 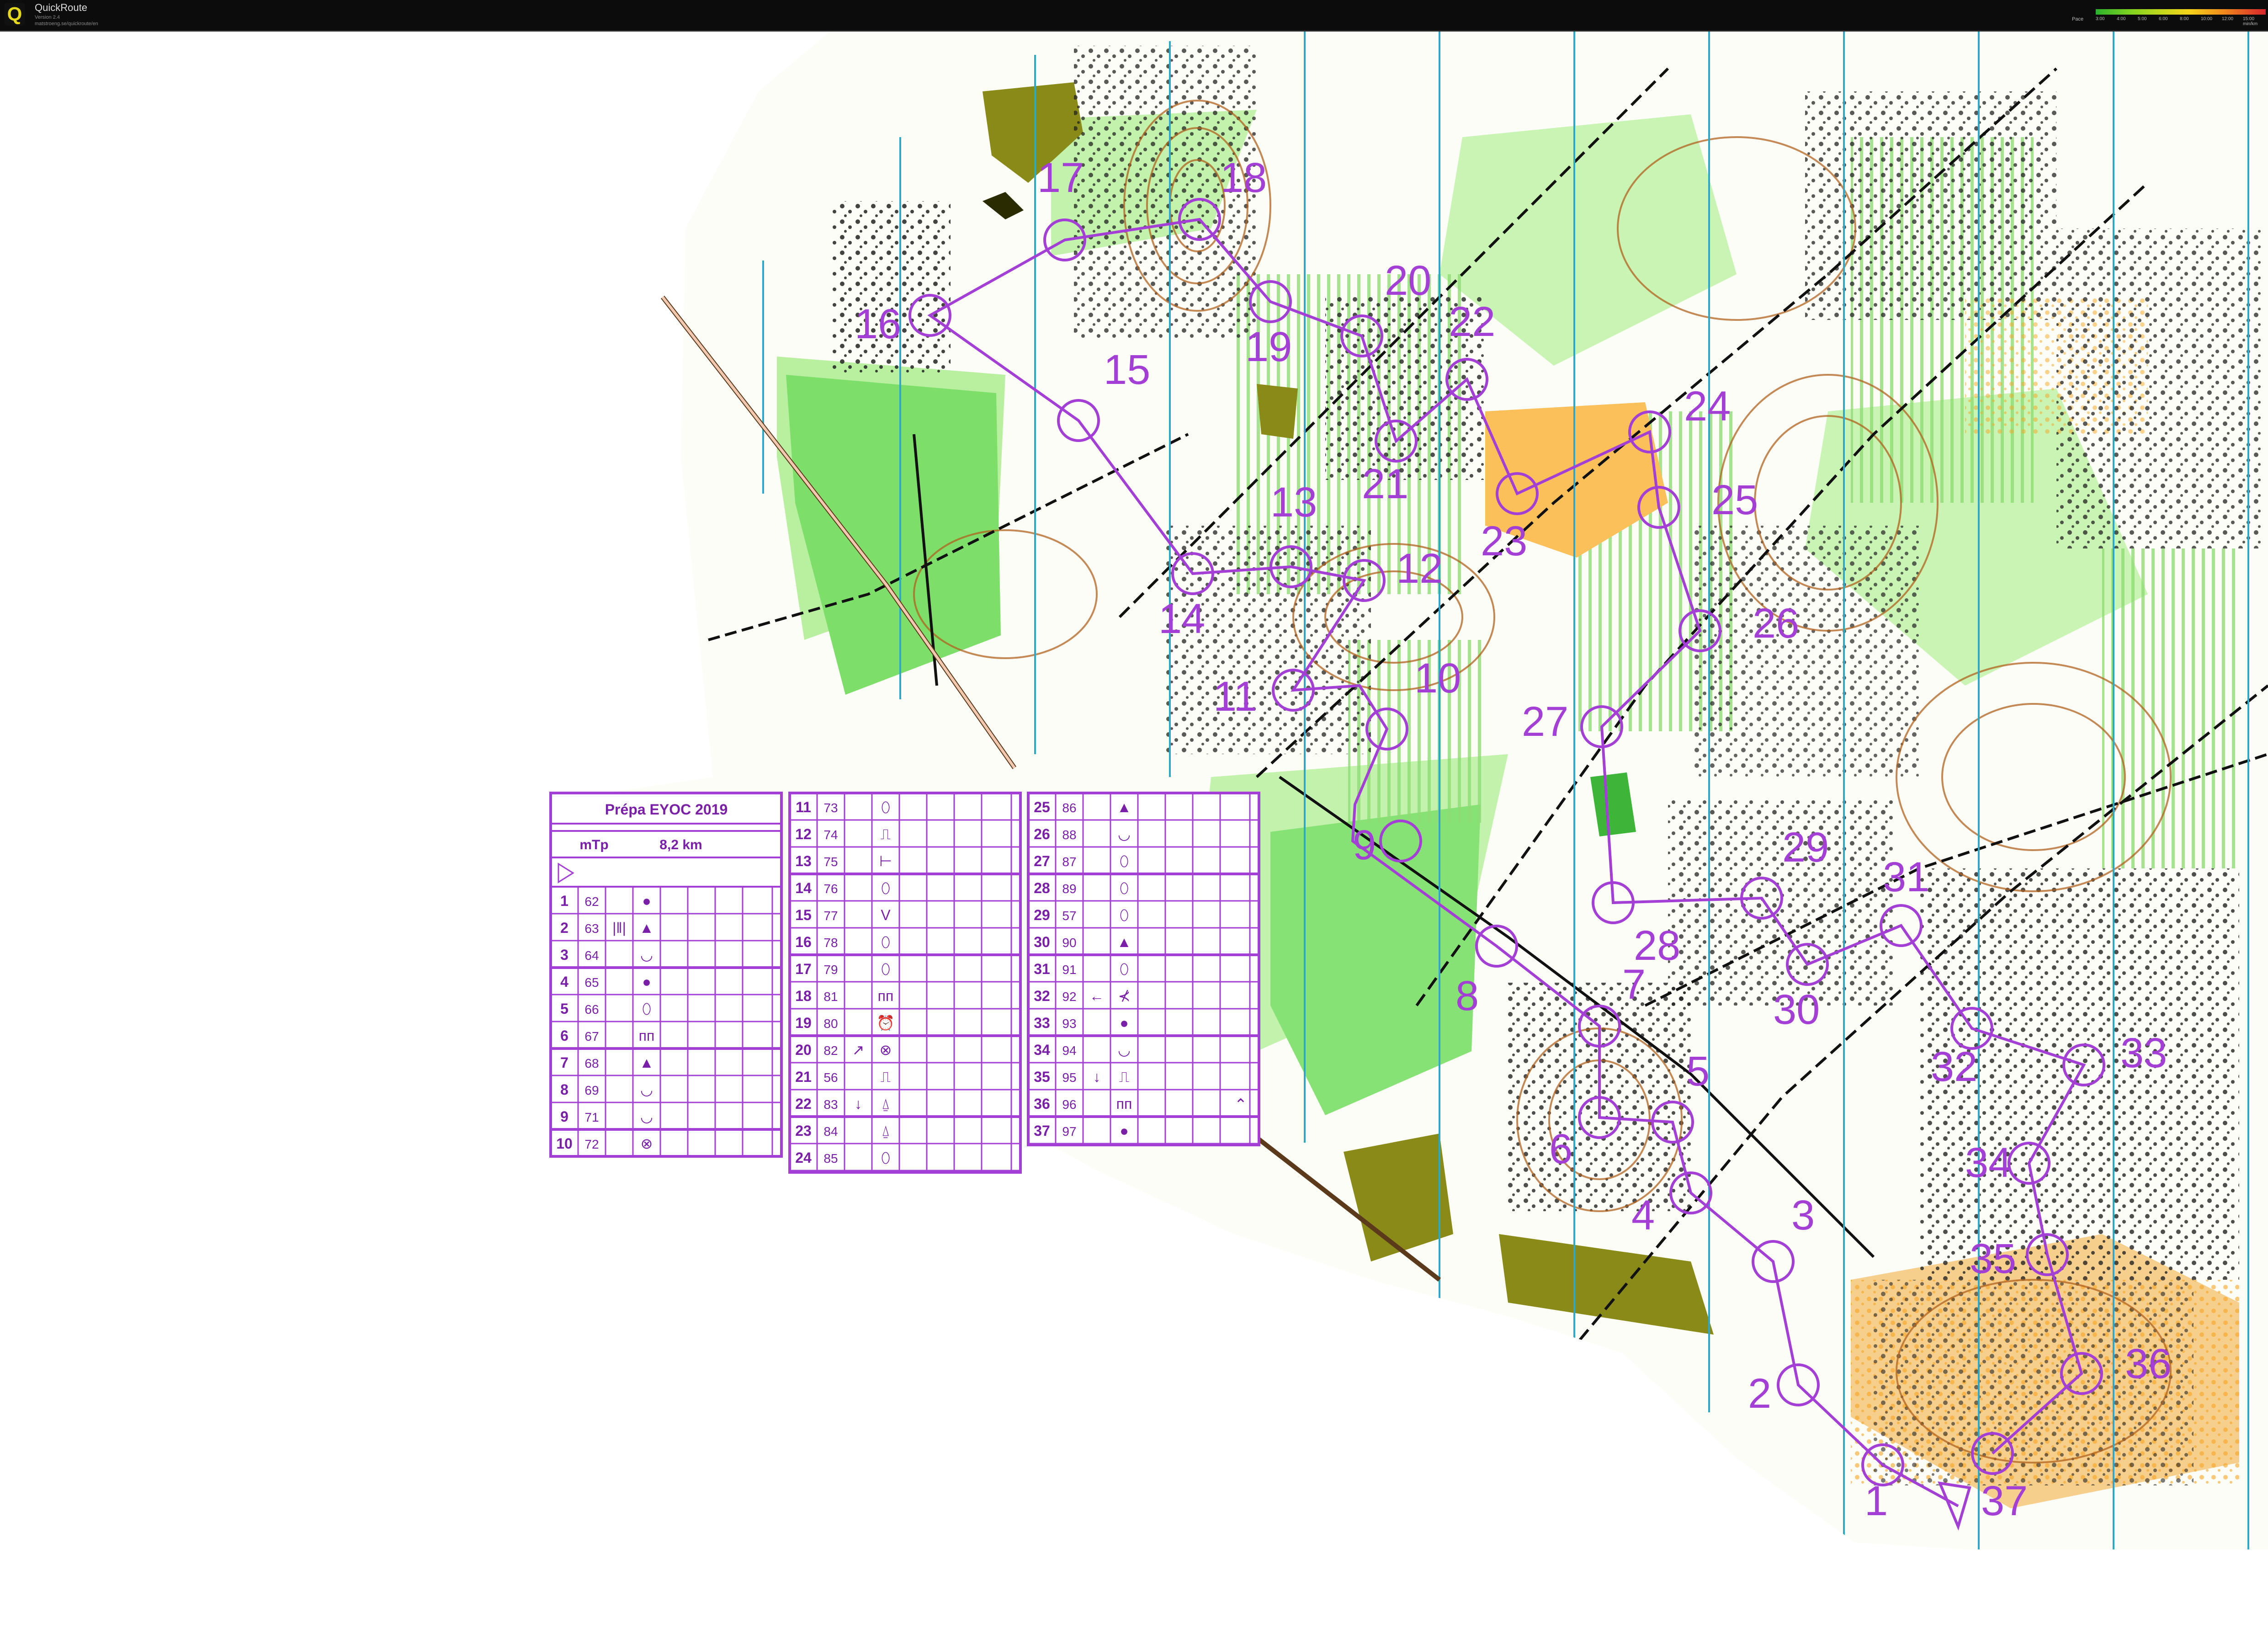 What do you see at coordinates (1419, 568) in the screenshot?
I see `control-number-label: 12` at bounding box center [1419, 568].